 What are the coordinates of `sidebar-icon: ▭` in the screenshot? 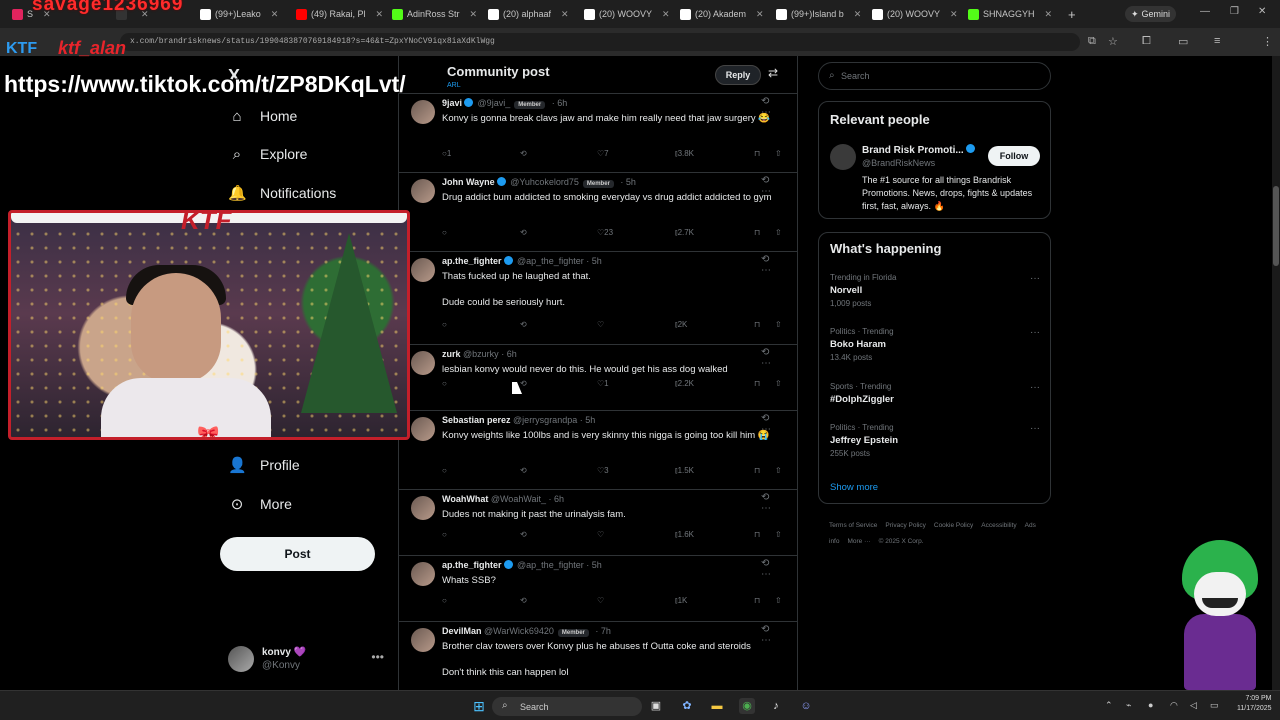 It's located at (1183, 41).